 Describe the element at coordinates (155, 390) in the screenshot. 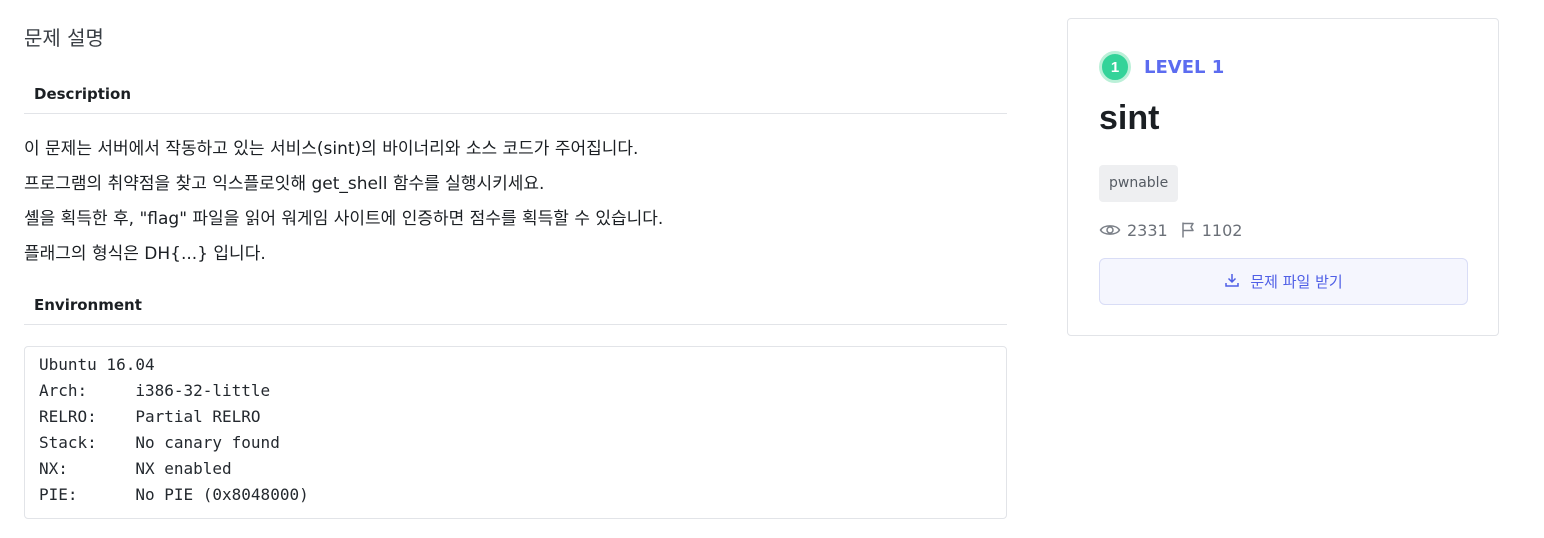

I see `code-line: Arch: i386-32-little` at that location.